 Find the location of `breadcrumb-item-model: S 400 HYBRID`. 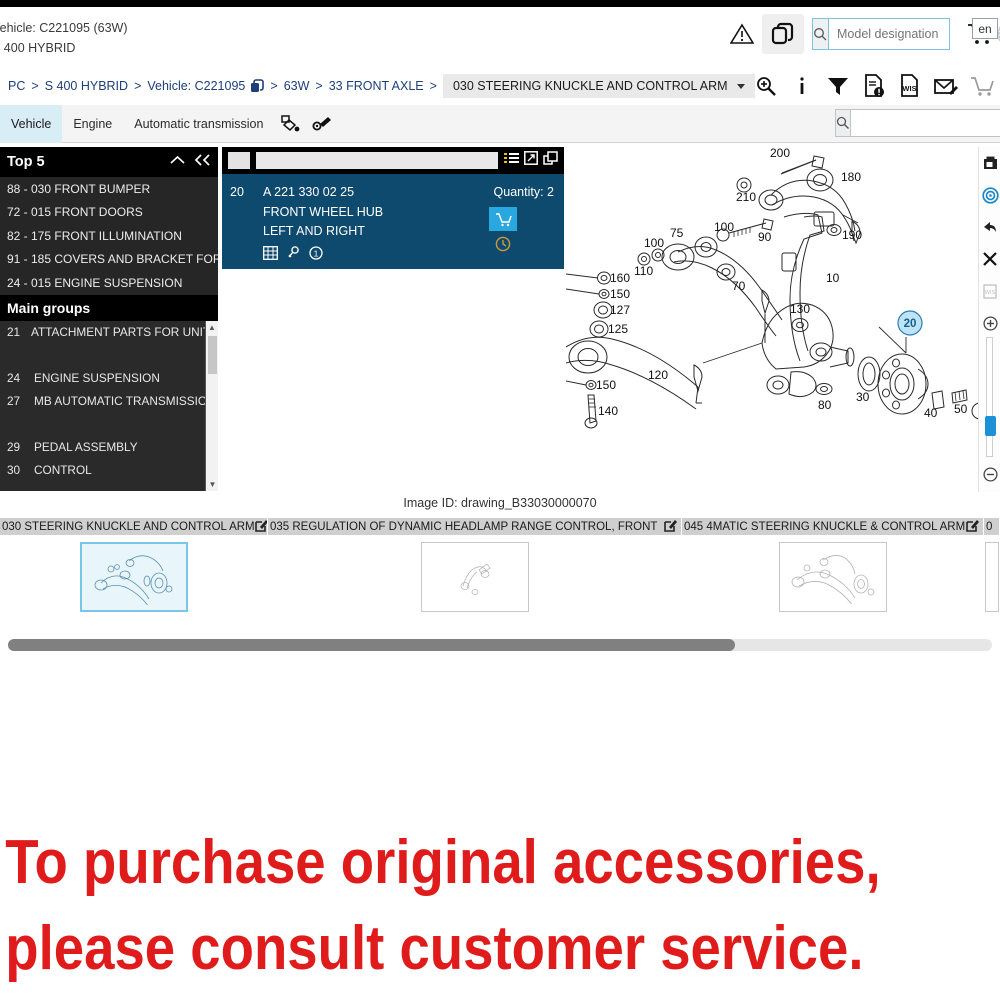

breadcrumb-item-model: S 400 HYBRID is located at coordinates (86, 86).